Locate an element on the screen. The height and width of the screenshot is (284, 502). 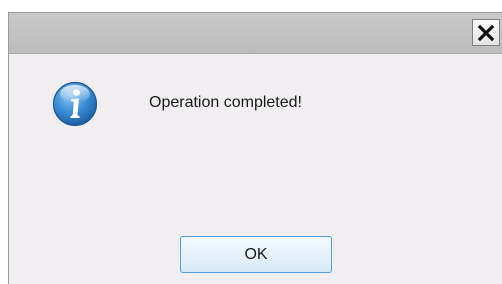
title-bar is located at coordinates (255, 33).